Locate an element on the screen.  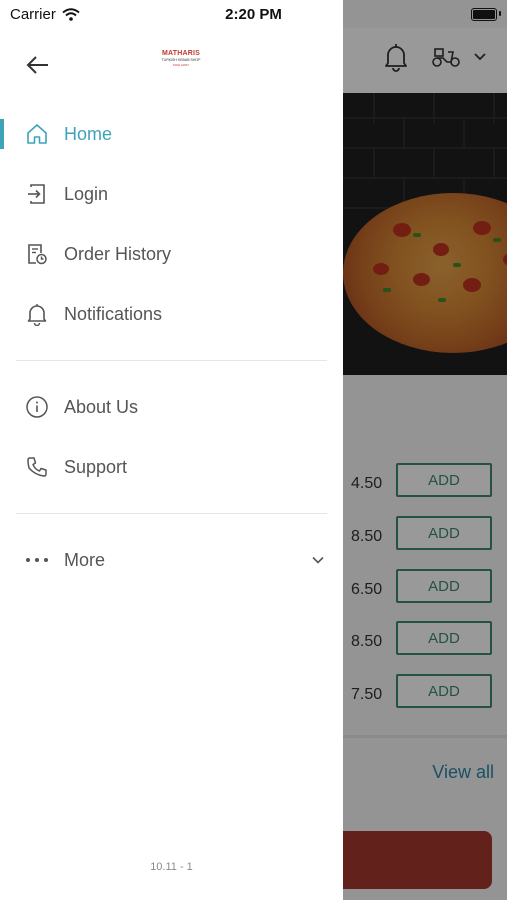
app-version: 10.11 - 1 is located at coordinates (171, 867).